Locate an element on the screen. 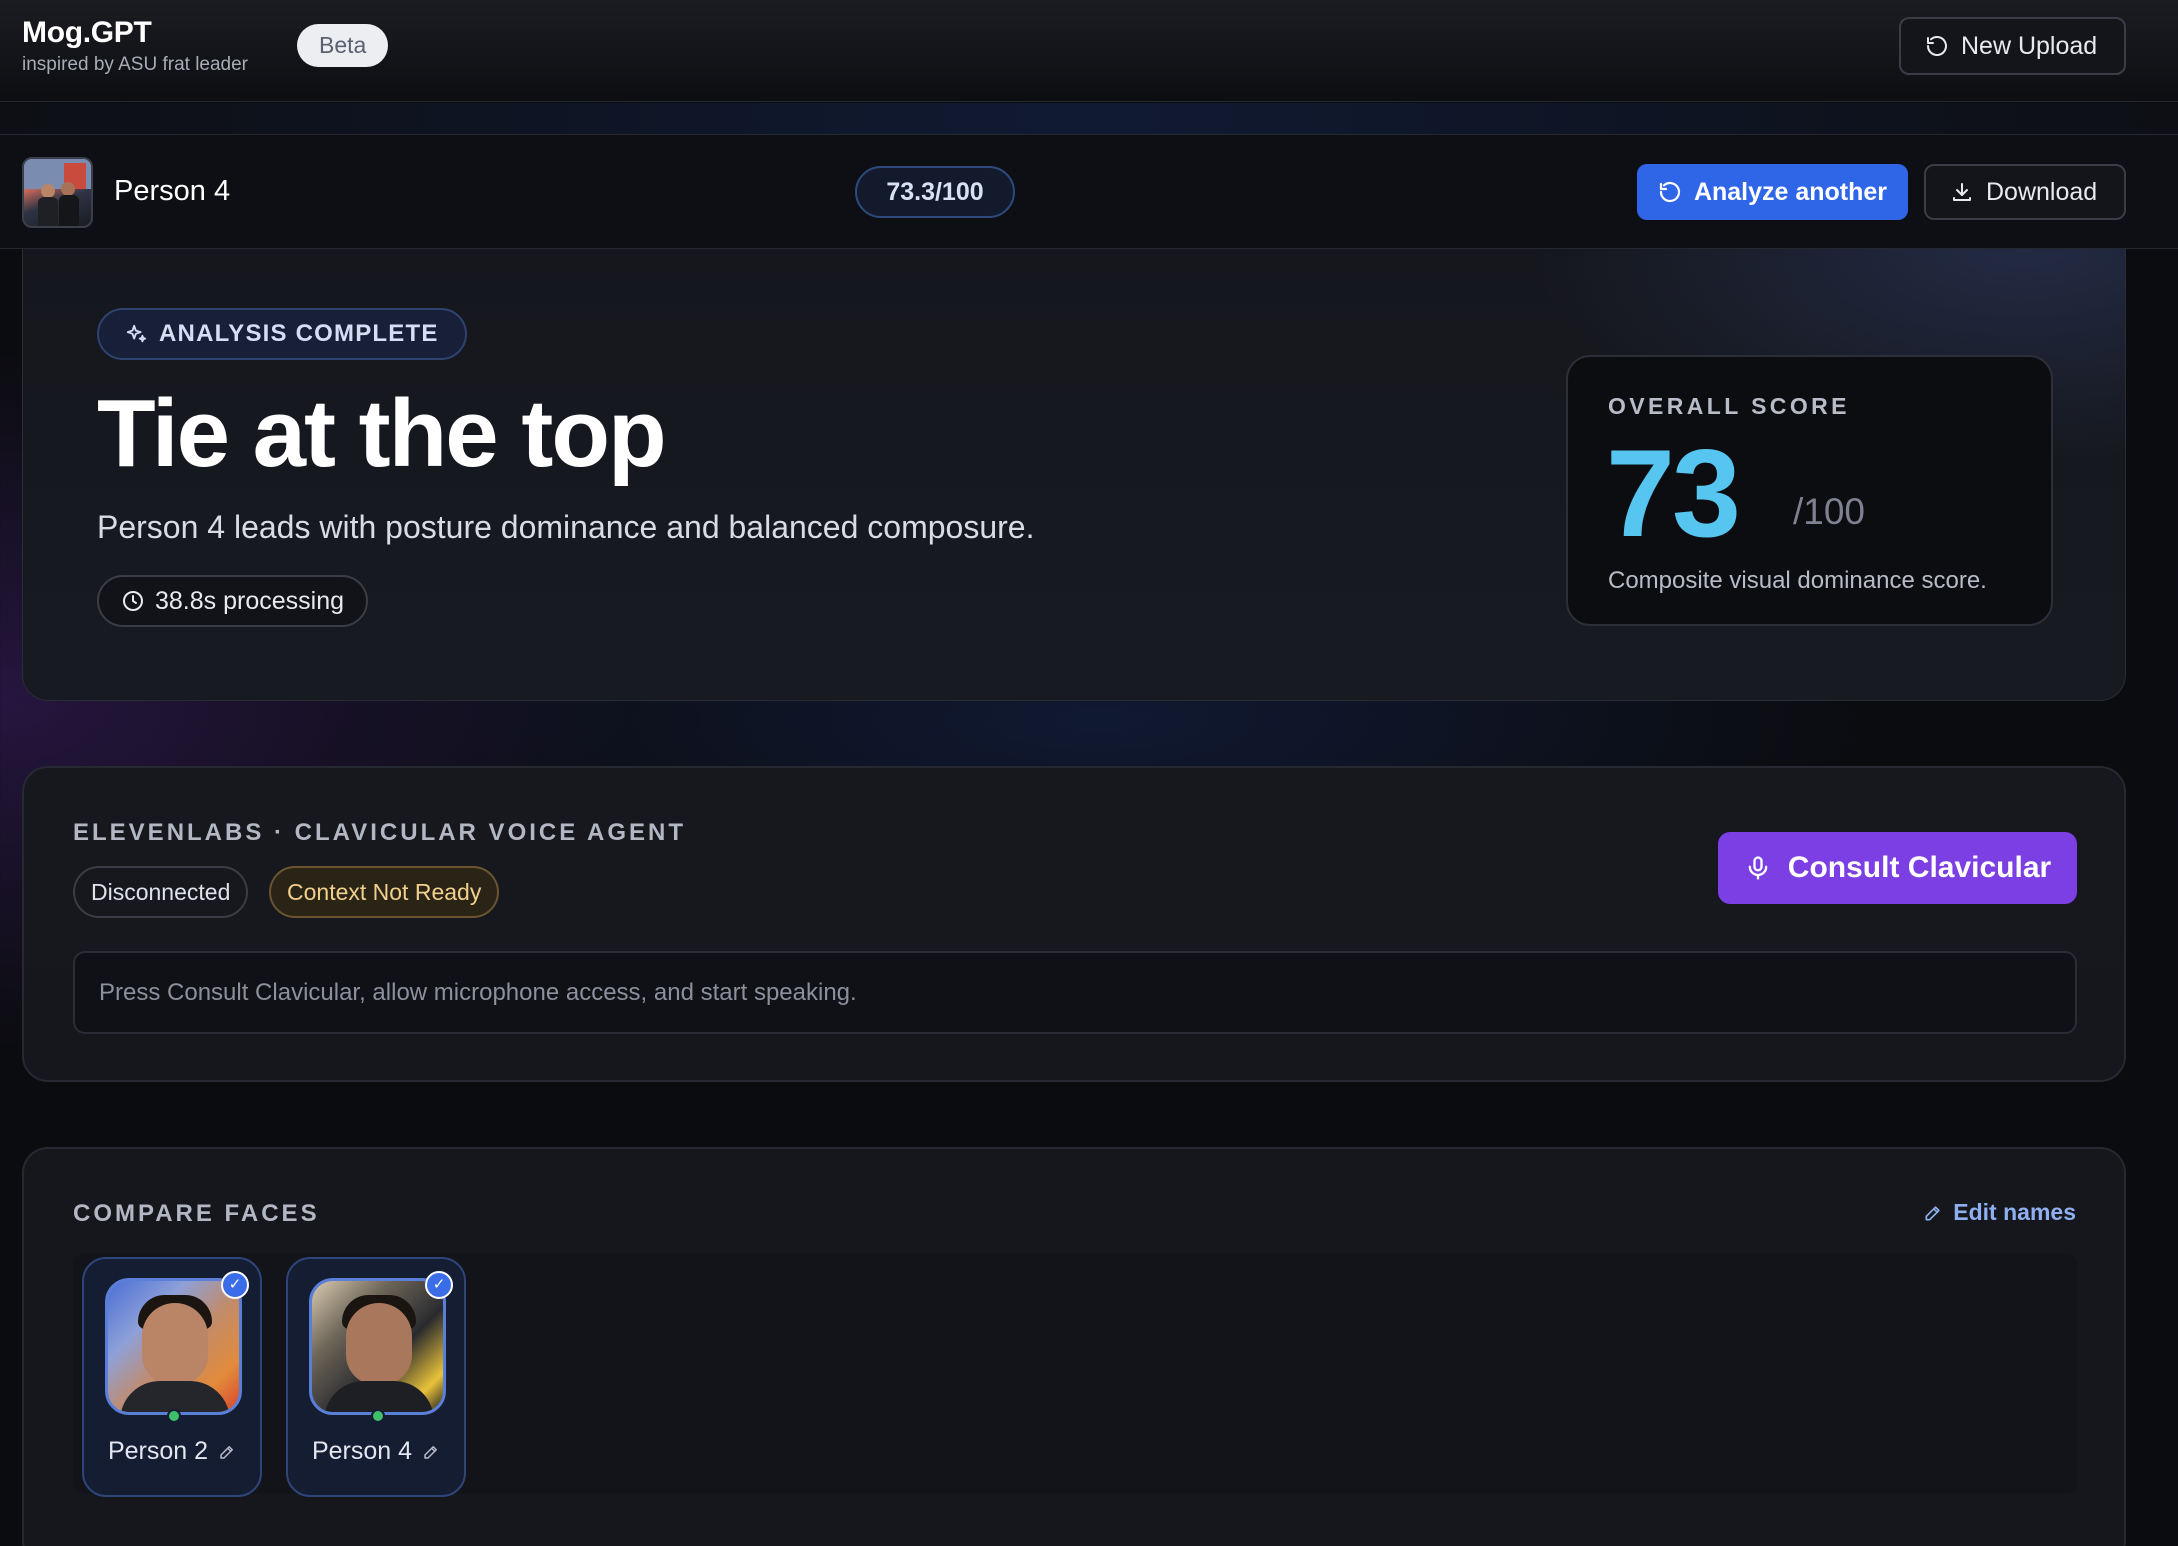  person-thumbnail is located at coordinates (57, 192).